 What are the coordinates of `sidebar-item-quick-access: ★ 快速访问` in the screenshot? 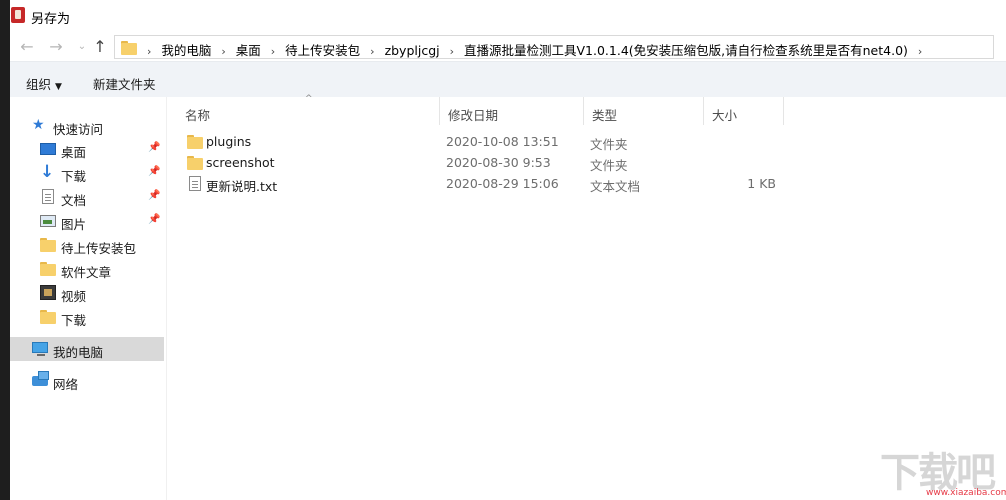 It's located at (87, 126).